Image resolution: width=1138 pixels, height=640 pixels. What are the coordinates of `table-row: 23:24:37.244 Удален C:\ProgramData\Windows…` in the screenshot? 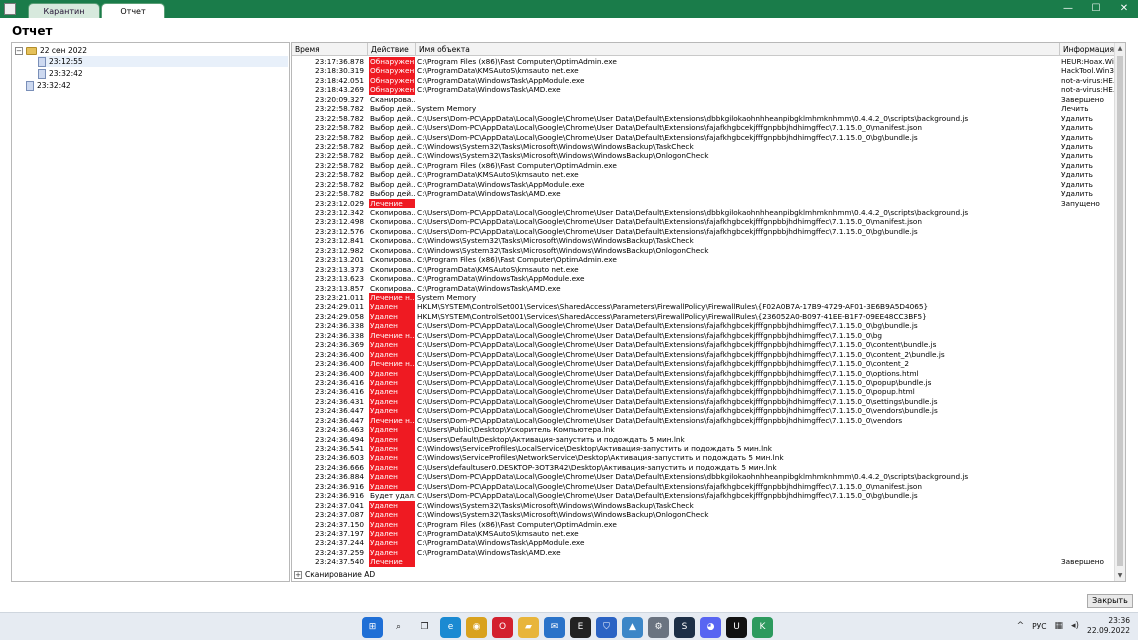 It's located at (703, 543).